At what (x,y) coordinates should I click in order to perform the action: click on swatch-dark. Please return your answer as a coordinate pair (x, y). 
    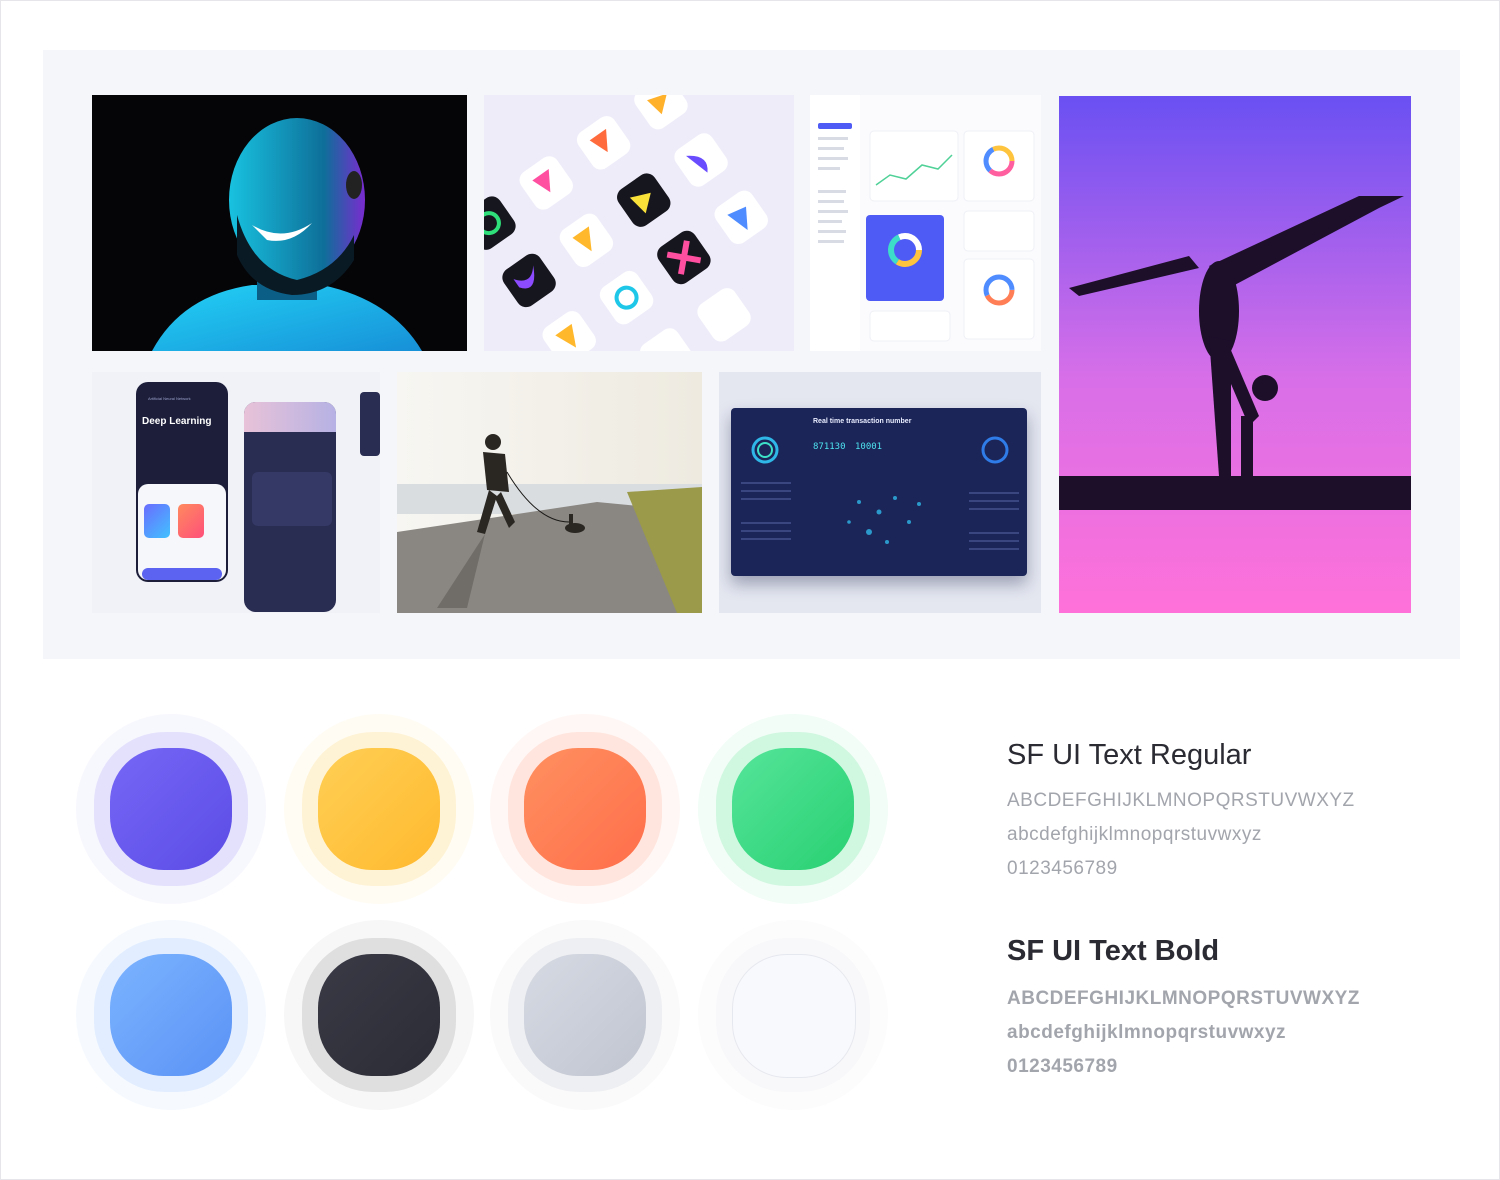
    Looking at the image, I should click on (379, 1015).